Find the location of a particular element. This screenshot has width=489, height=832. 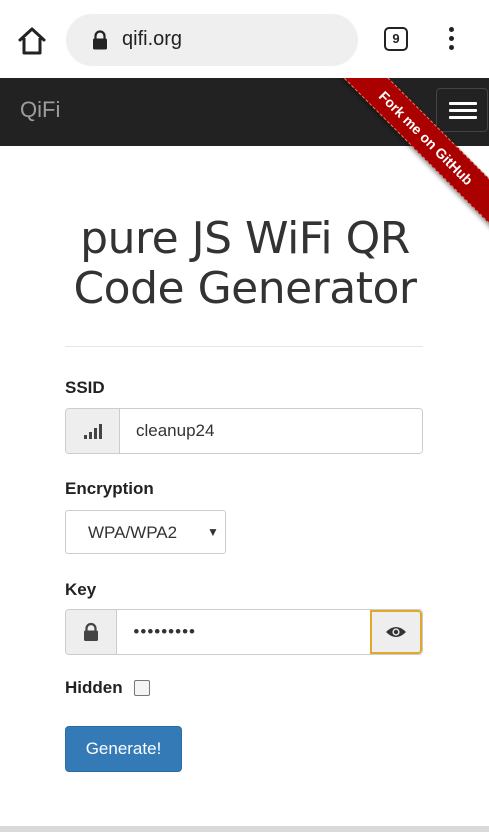

divider is located at coordinates (244, 346).